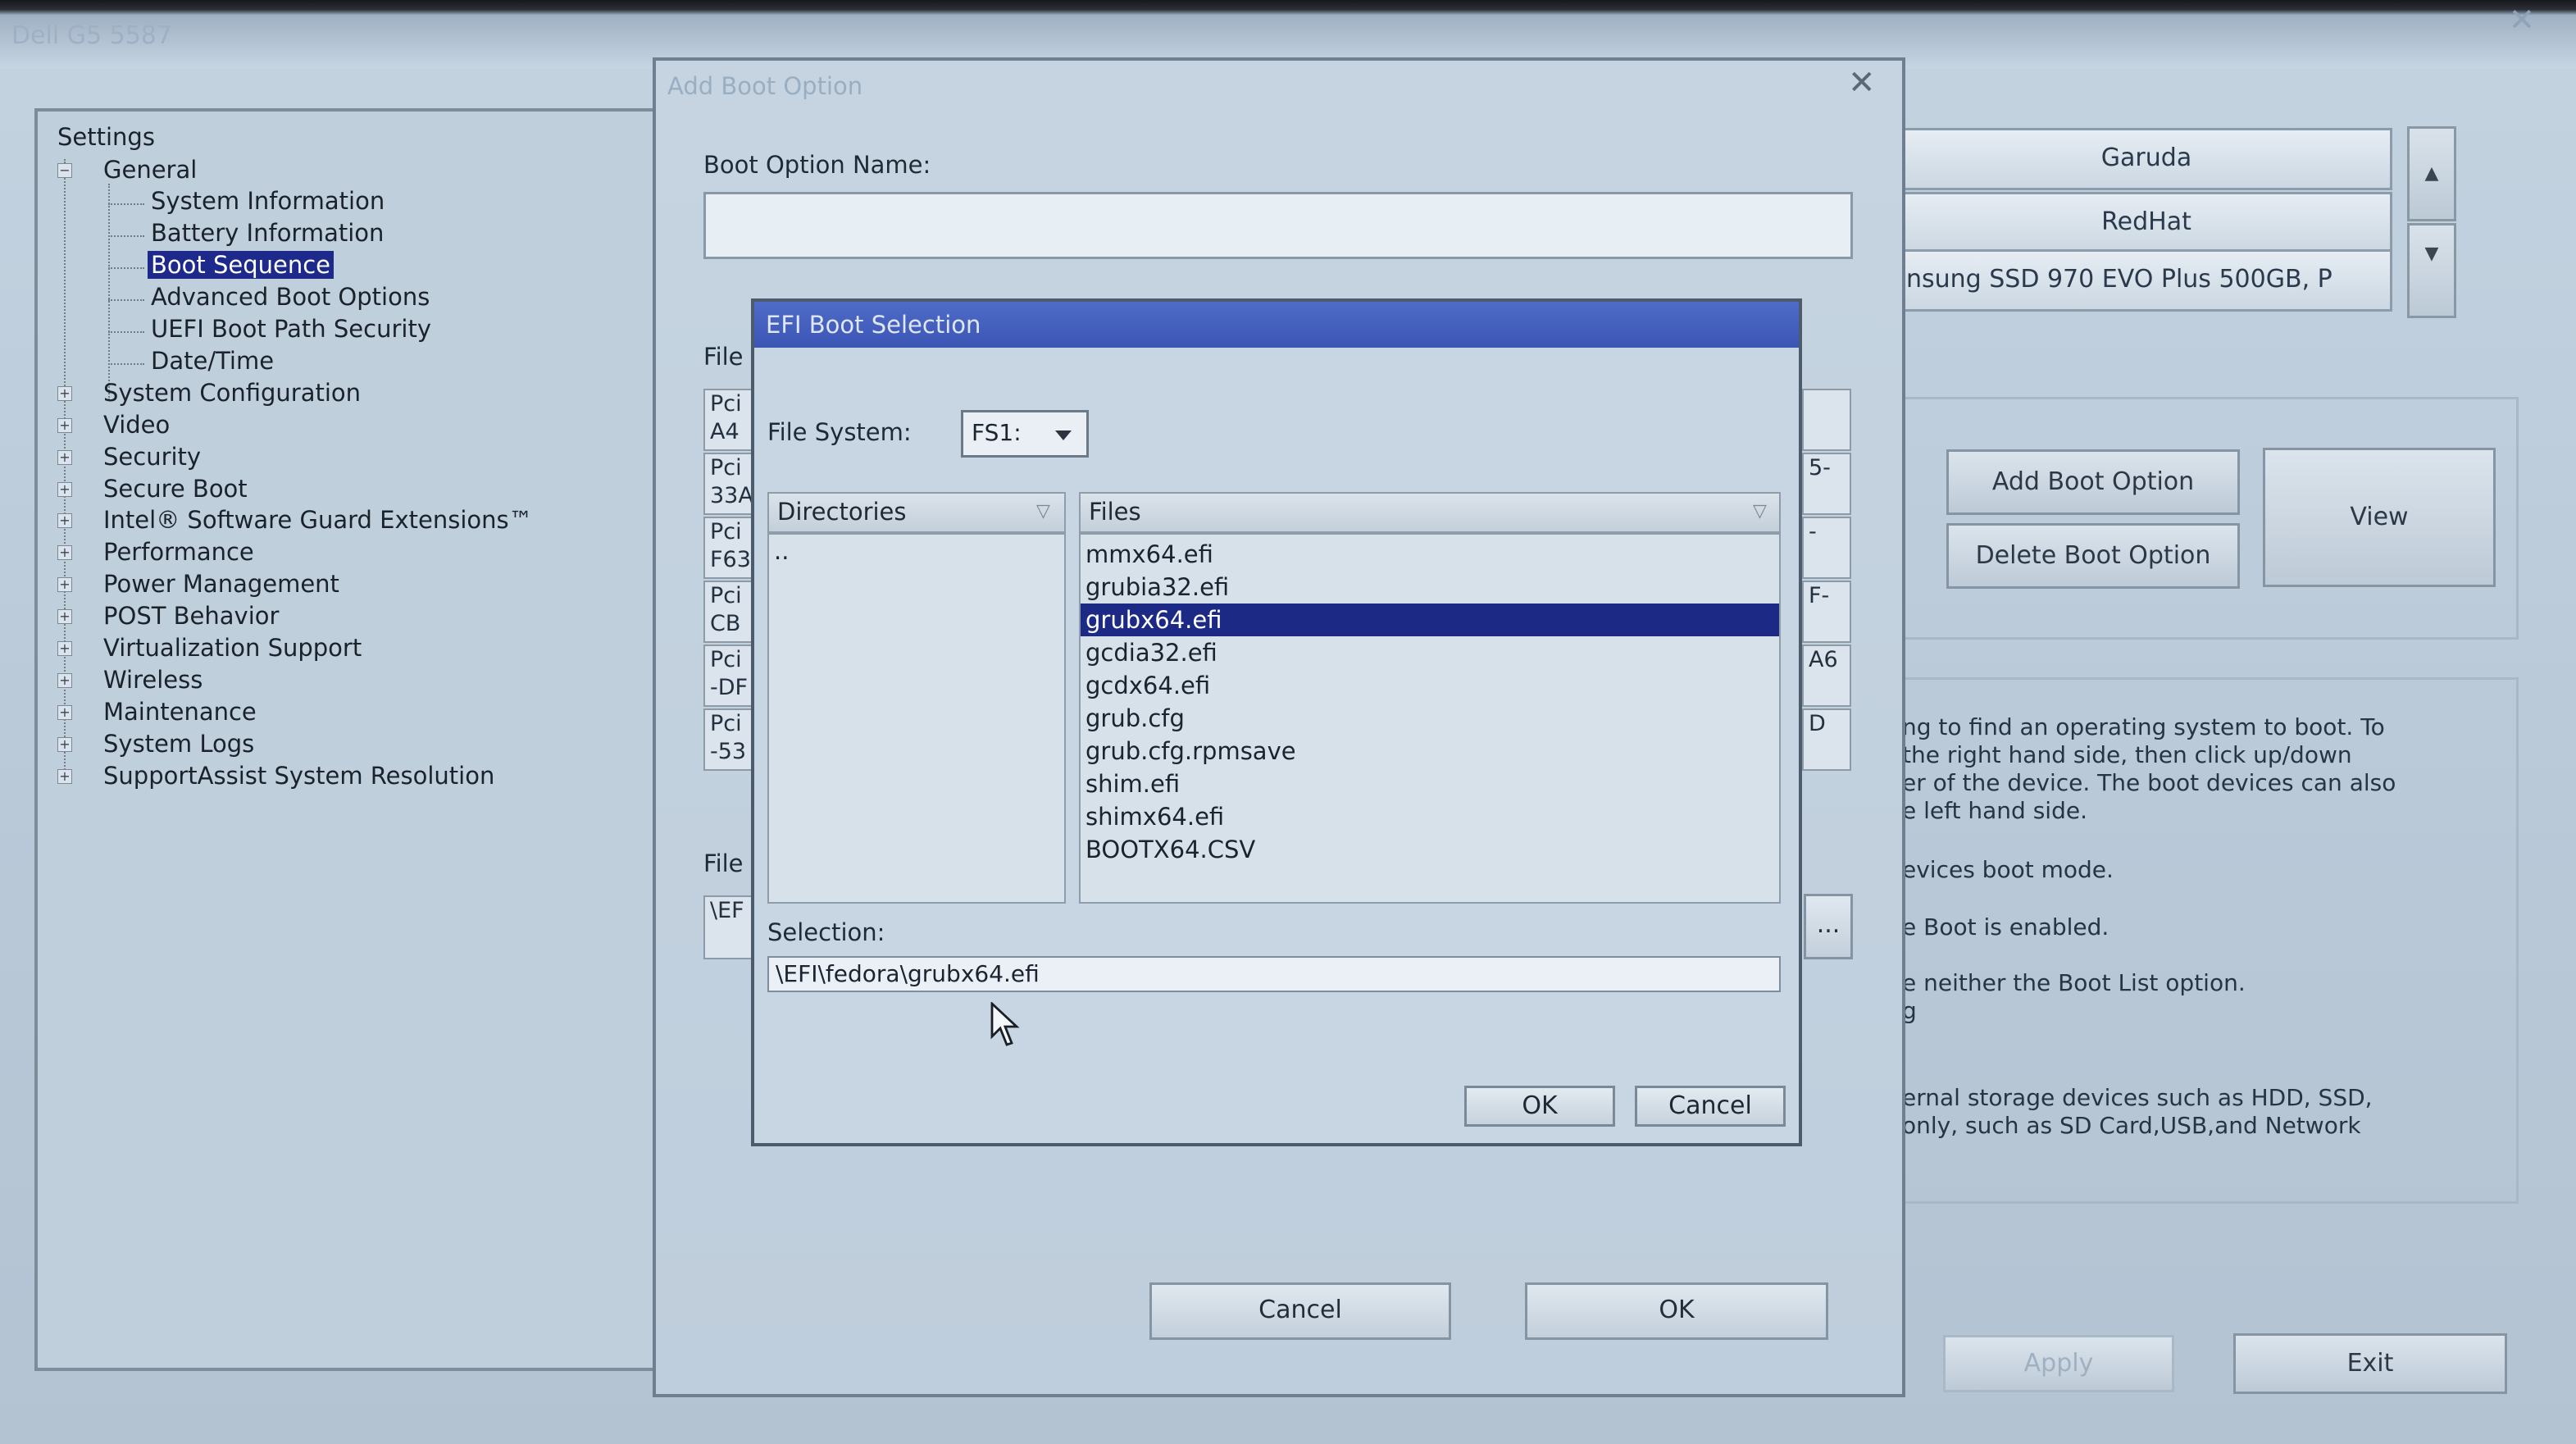 This screenshot has height=1444, width=2576. Describe the element at coordinates (2146, 280) in the screenshot. I see `boot-list-item: nsung SSD 970 EVO Plus 500GB, P` at that location.